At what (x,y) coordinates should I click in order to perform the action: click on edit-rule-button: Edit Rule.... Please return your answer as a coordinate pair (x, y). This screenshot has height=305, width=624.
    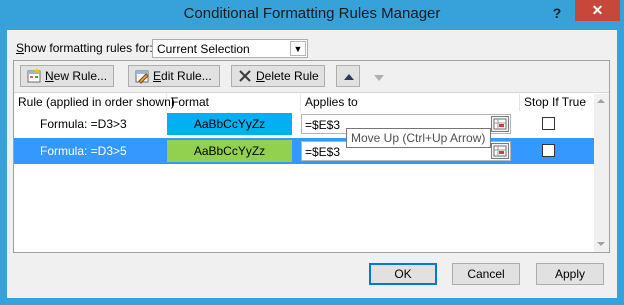
    Looking at the image, I should click on (174, 76).